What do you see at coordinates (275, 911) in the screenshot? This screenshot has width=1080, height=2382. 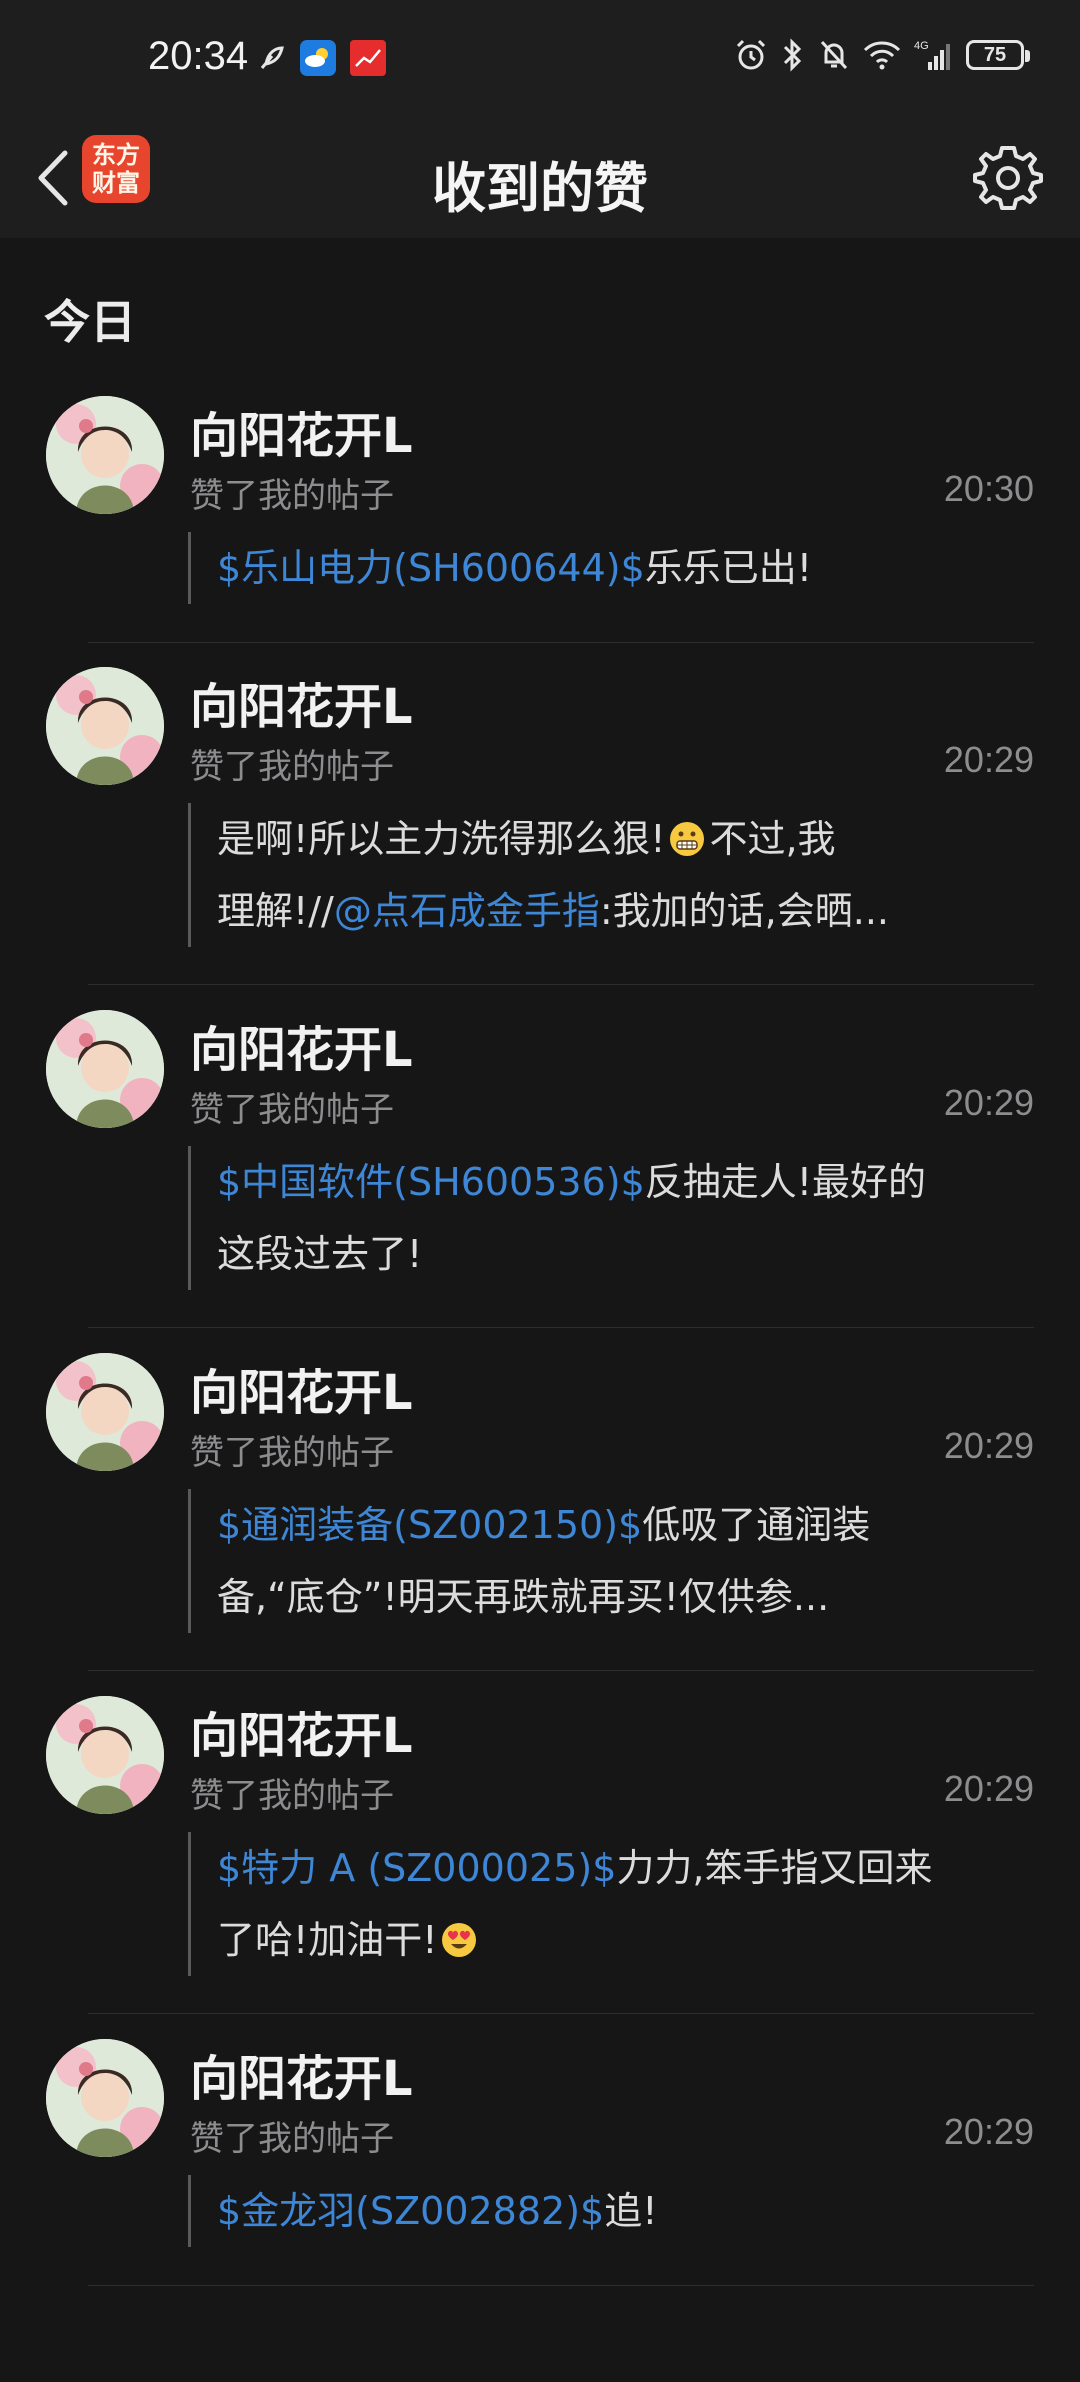 I see `post-text: 理解!//` at bounding box center [275, 911].